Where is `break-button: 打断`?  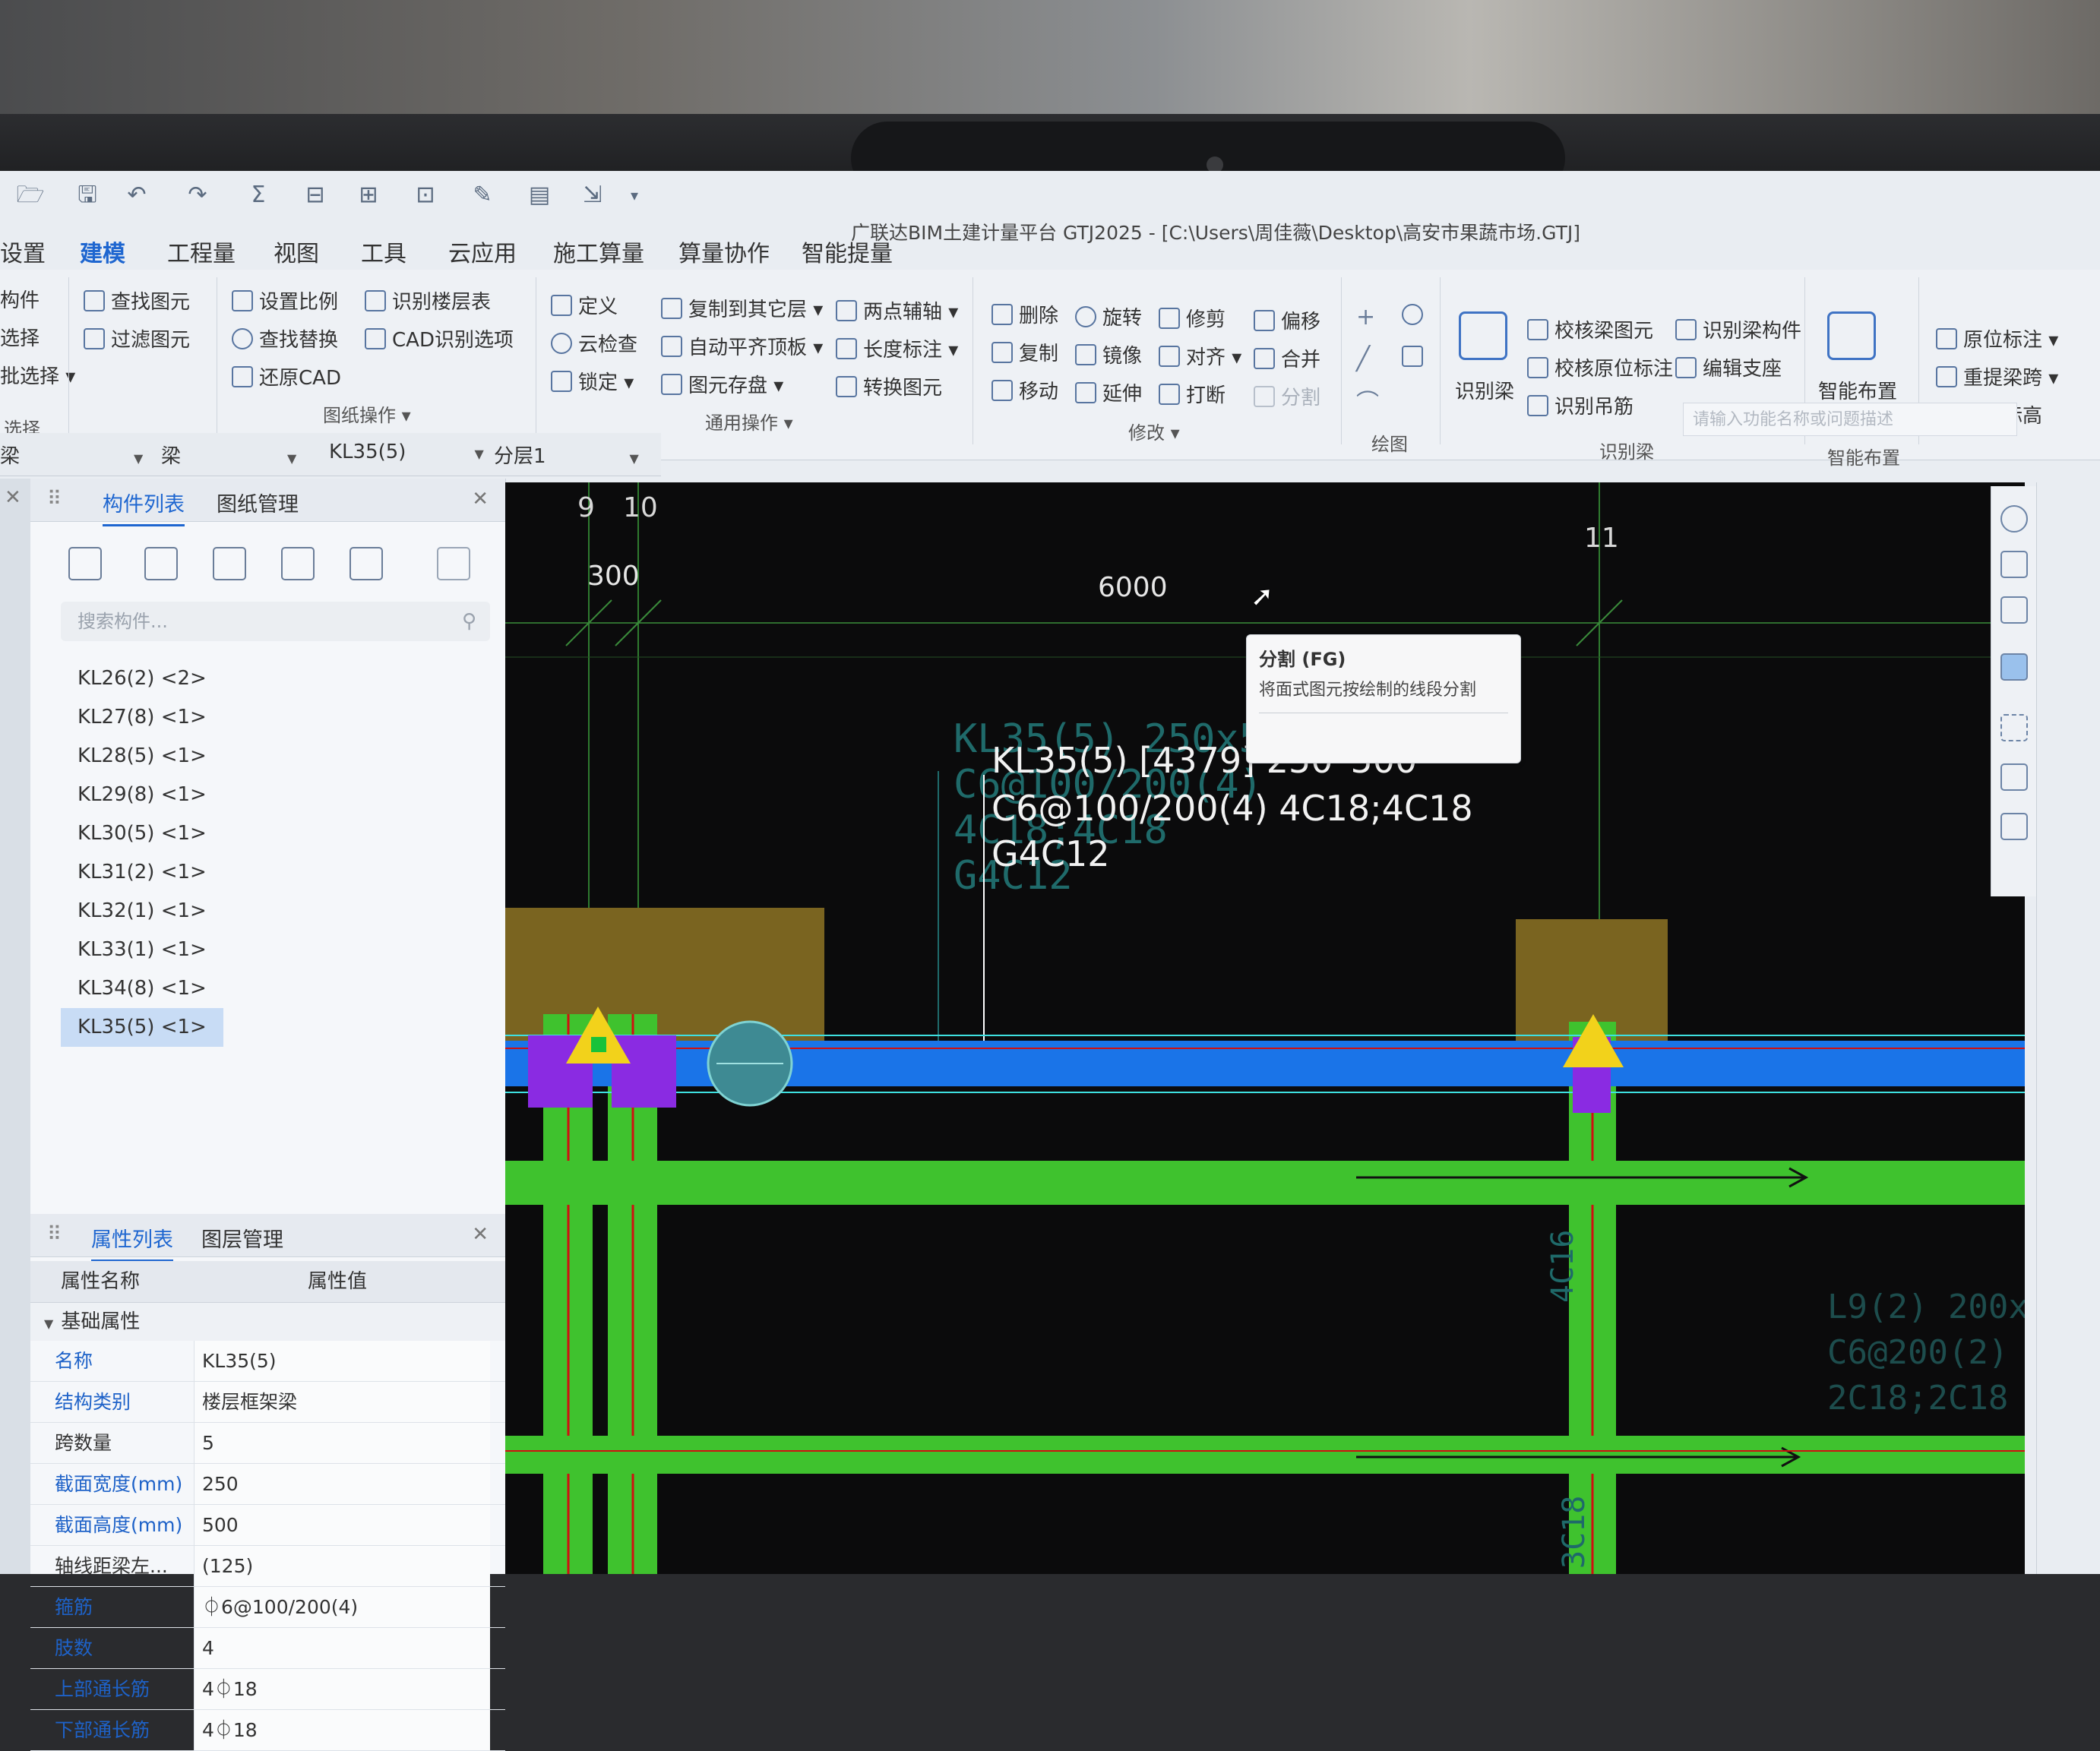
break-button: 打断 is located at coordinates (1192, 394).